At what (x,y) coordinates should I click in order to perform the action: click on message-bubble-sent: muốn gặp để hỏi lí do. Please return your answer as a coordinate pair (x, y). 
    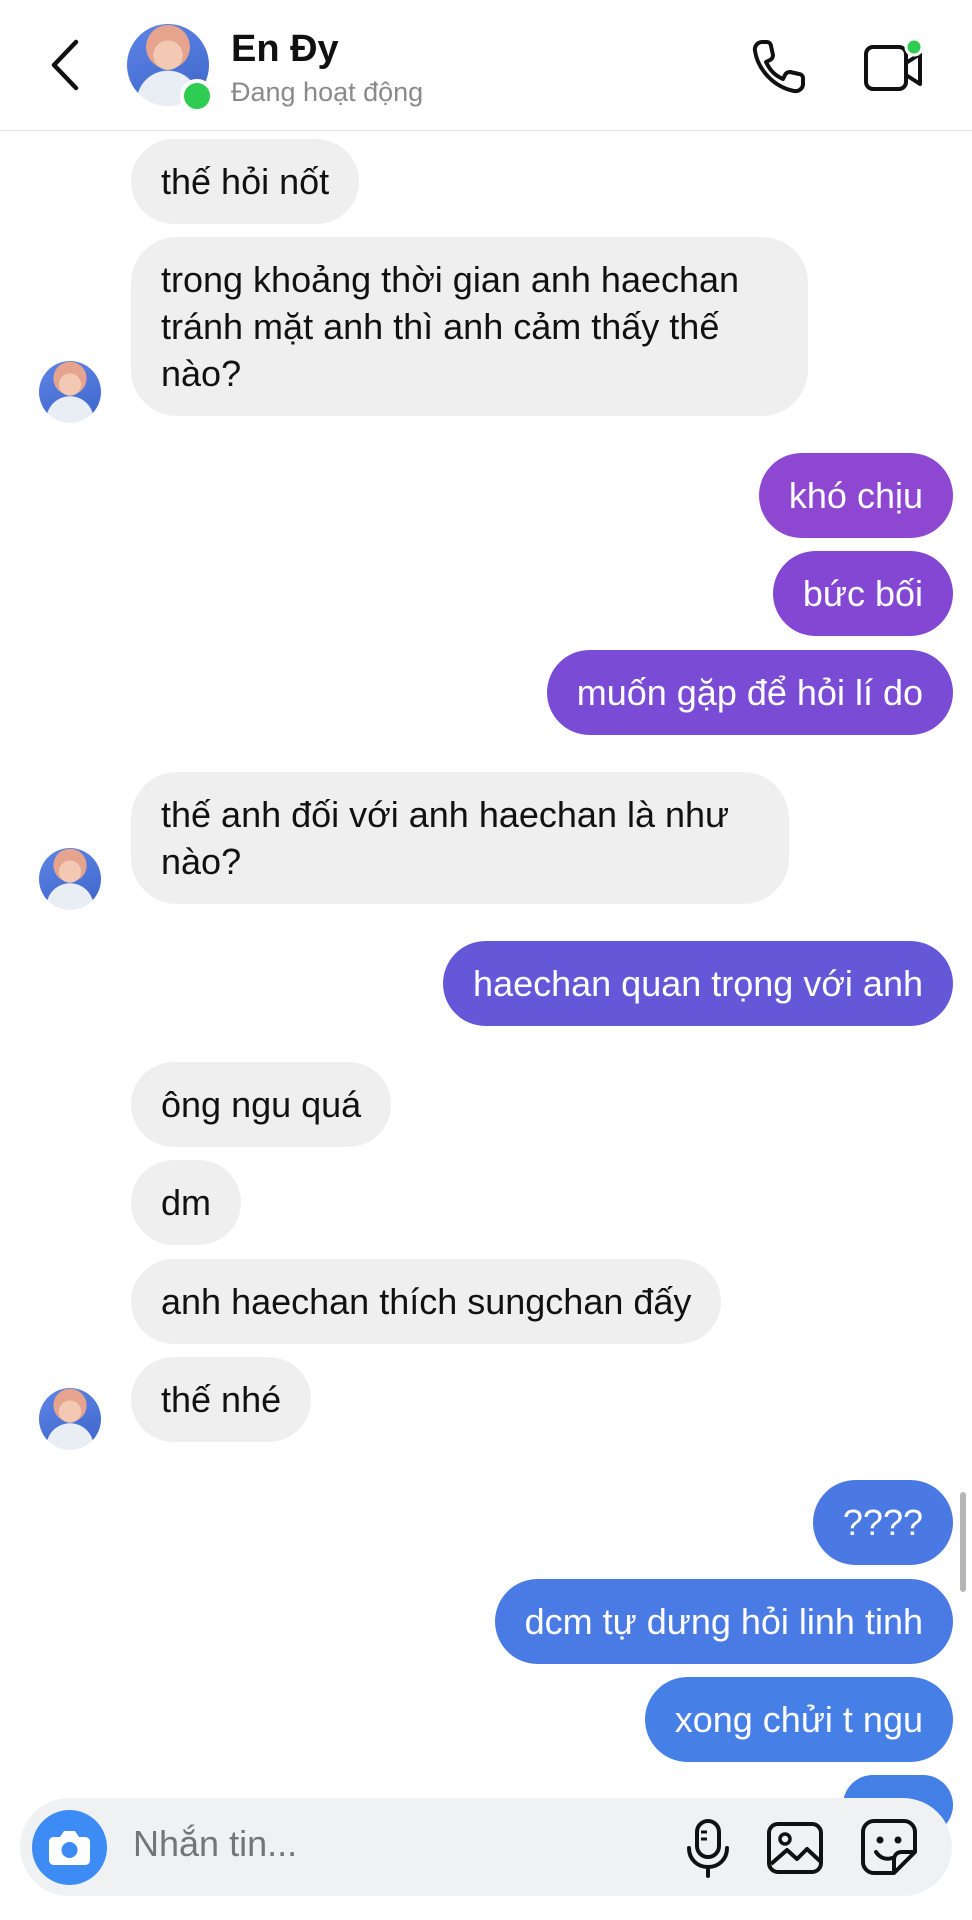
    Looking at the image, I should click on (749, 692).